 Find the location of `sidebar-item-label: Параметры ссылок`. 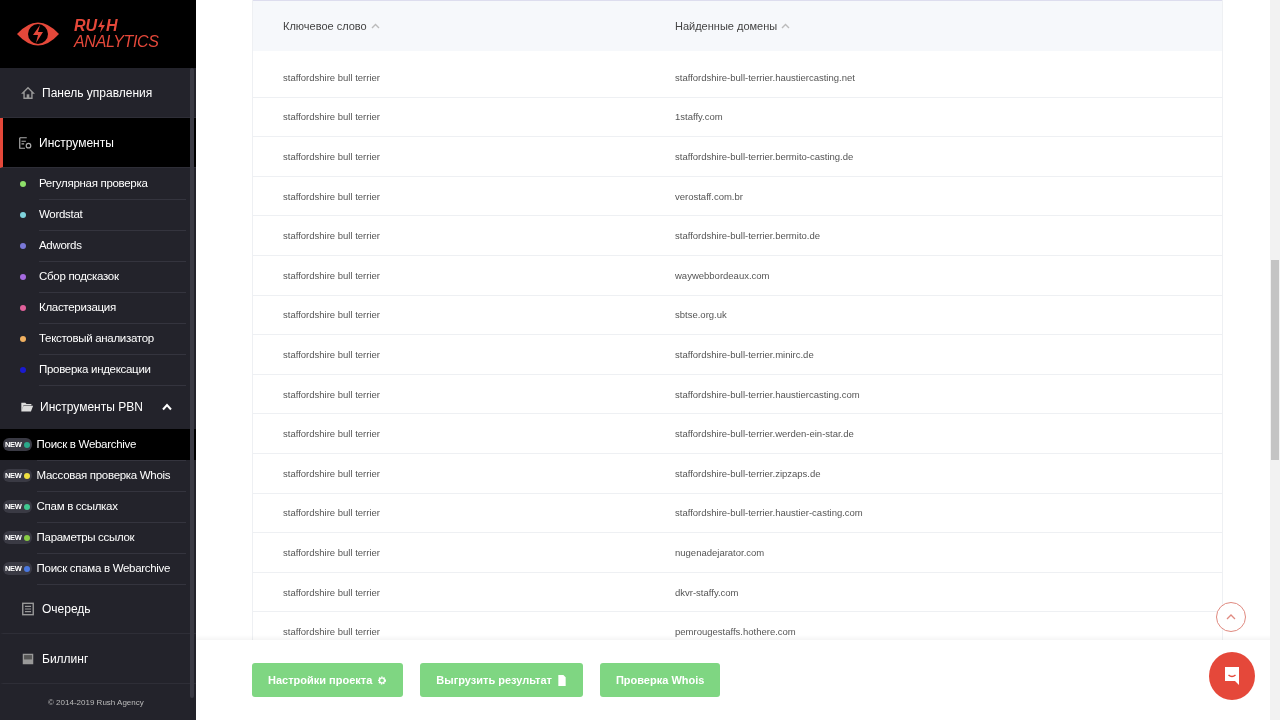

sidebar-item-label: Параметры ссылок is located at coordinates (111, 537).